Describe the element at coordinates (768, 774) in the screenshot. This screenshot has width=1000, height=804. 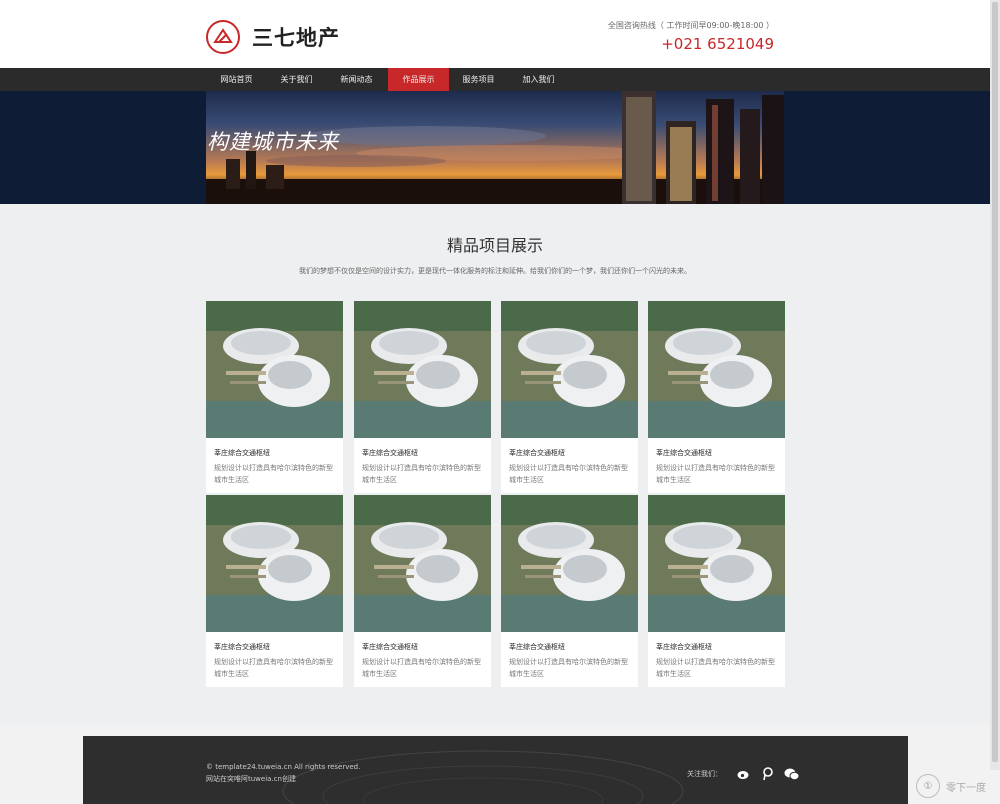
I see `tencent-weibo-icon` at that location.